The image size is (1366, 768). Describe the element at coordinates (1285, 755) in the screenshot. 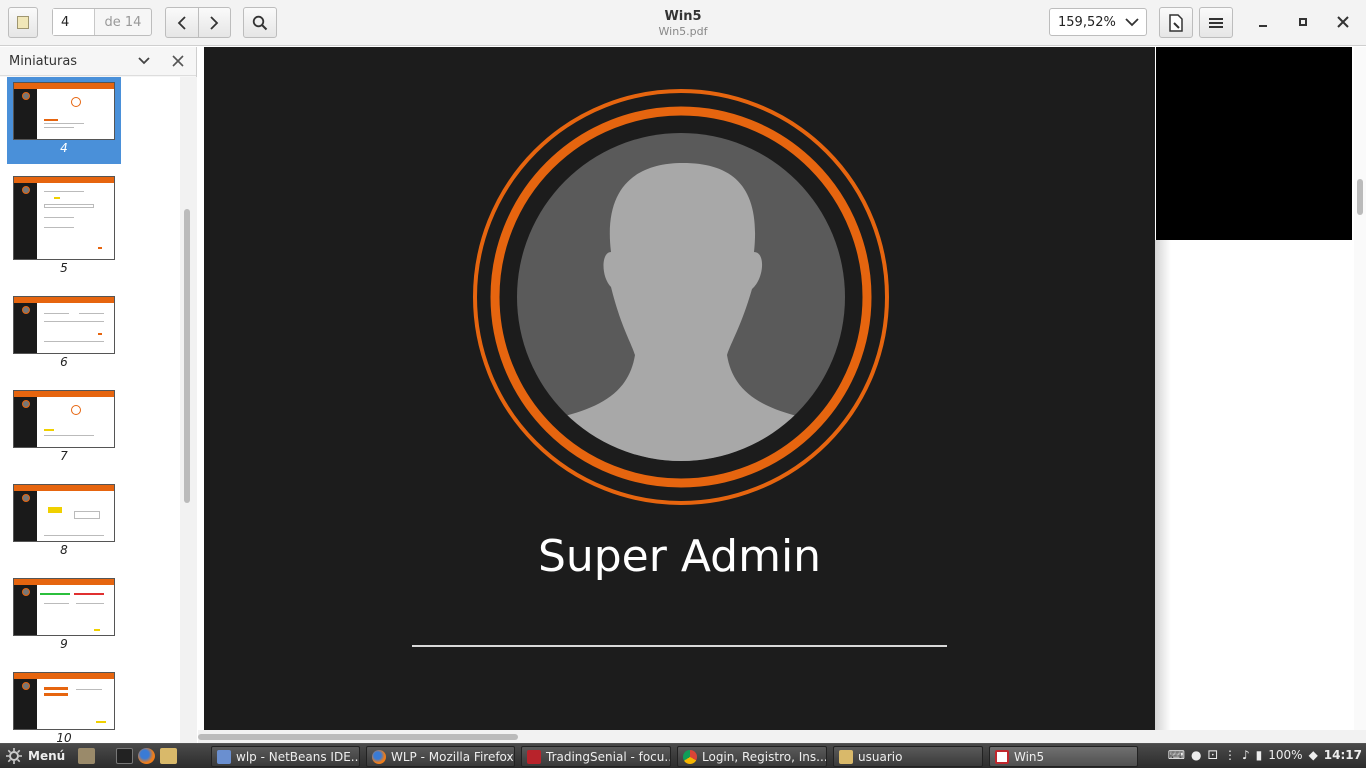

I see `battery-level: 100%` at that location.